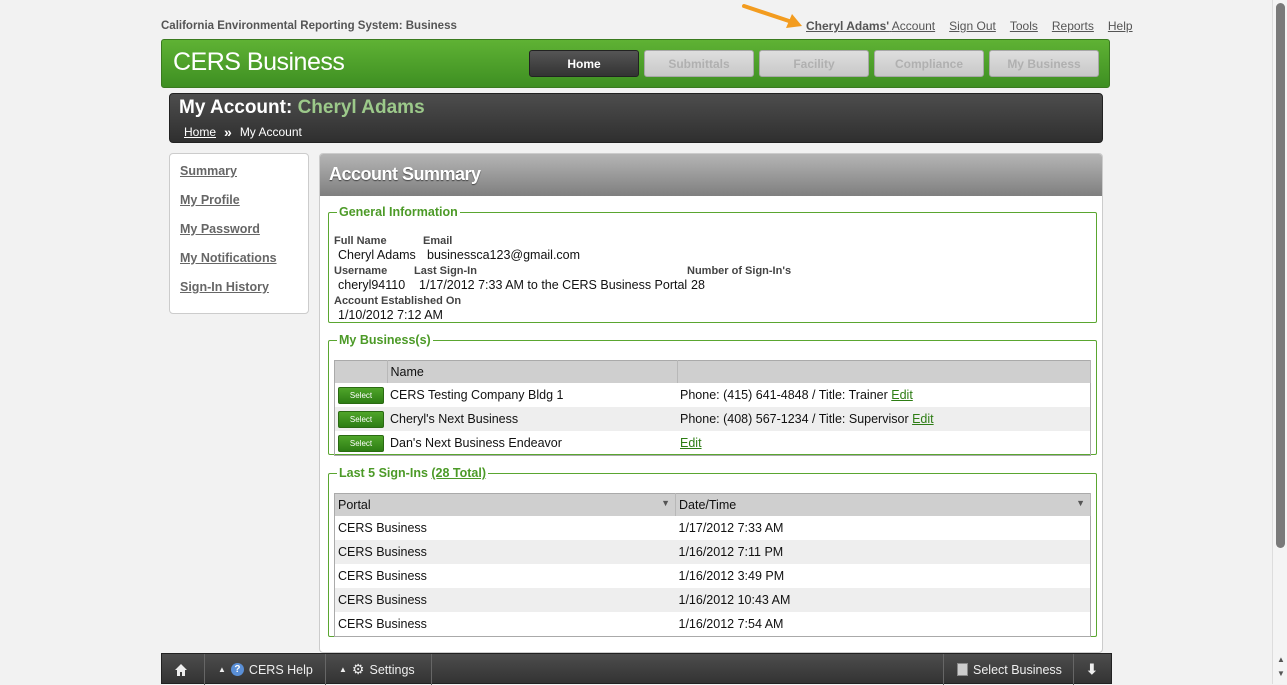 The height and width of the screenshot is (685, 1287). Describe the element at coordinates (237, 669) in the screenshot. I see `help-icon: ?` at that location.